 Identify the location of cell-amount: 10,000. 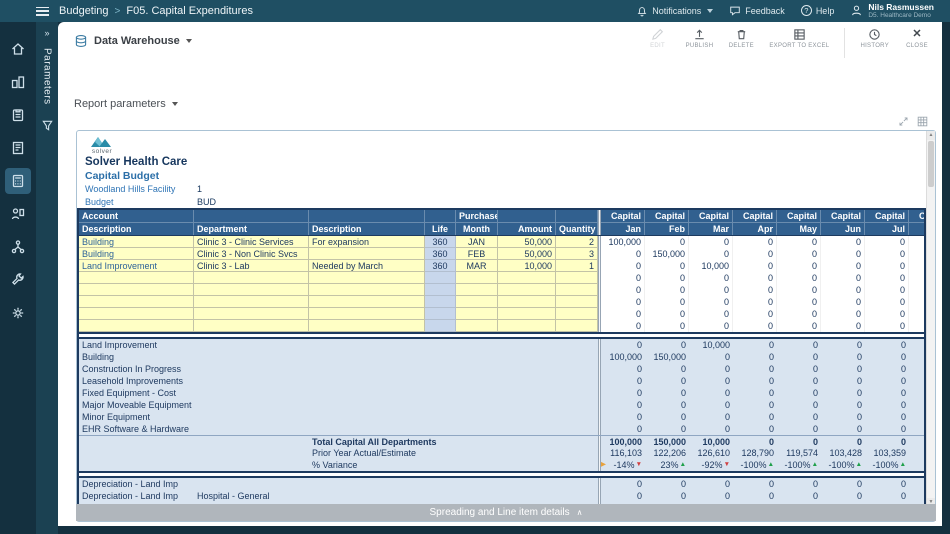
(527, 266).